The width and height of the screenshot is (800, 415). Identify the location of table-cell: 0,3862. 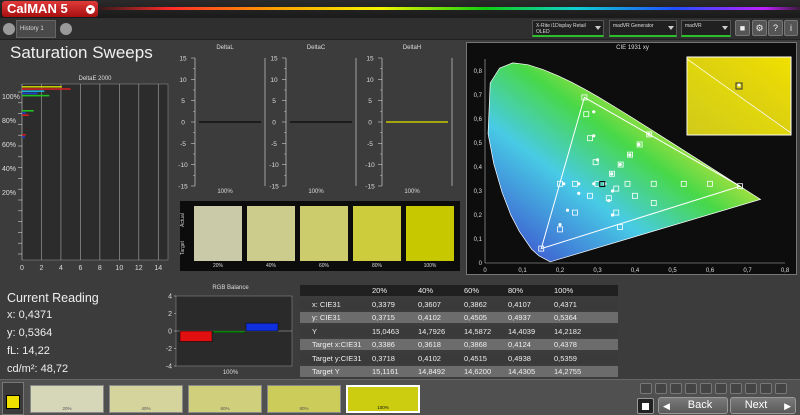
(475, 304).